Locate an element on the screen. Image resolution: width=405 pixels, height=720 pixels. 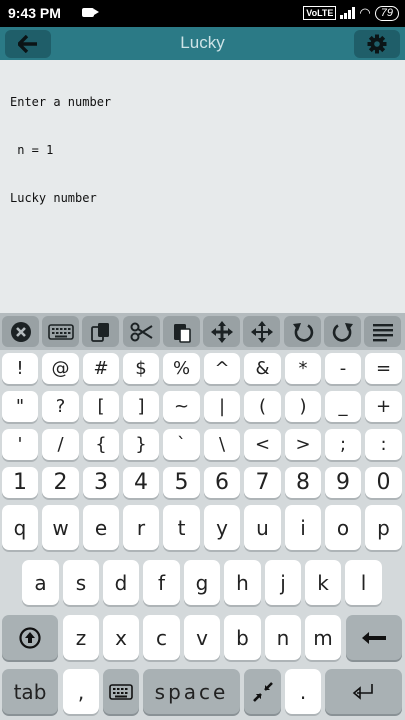
key-g: g is located at coordinates (202, 582).